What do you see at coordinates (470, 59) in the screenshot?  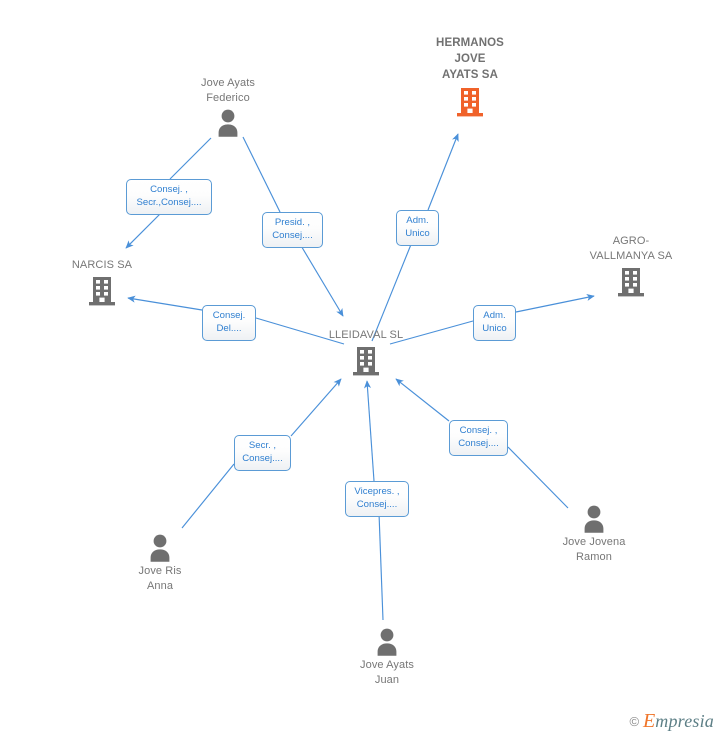 I see `node-label: HERMANOS JOVE AYATS SA` at bounding box center [470, 59].